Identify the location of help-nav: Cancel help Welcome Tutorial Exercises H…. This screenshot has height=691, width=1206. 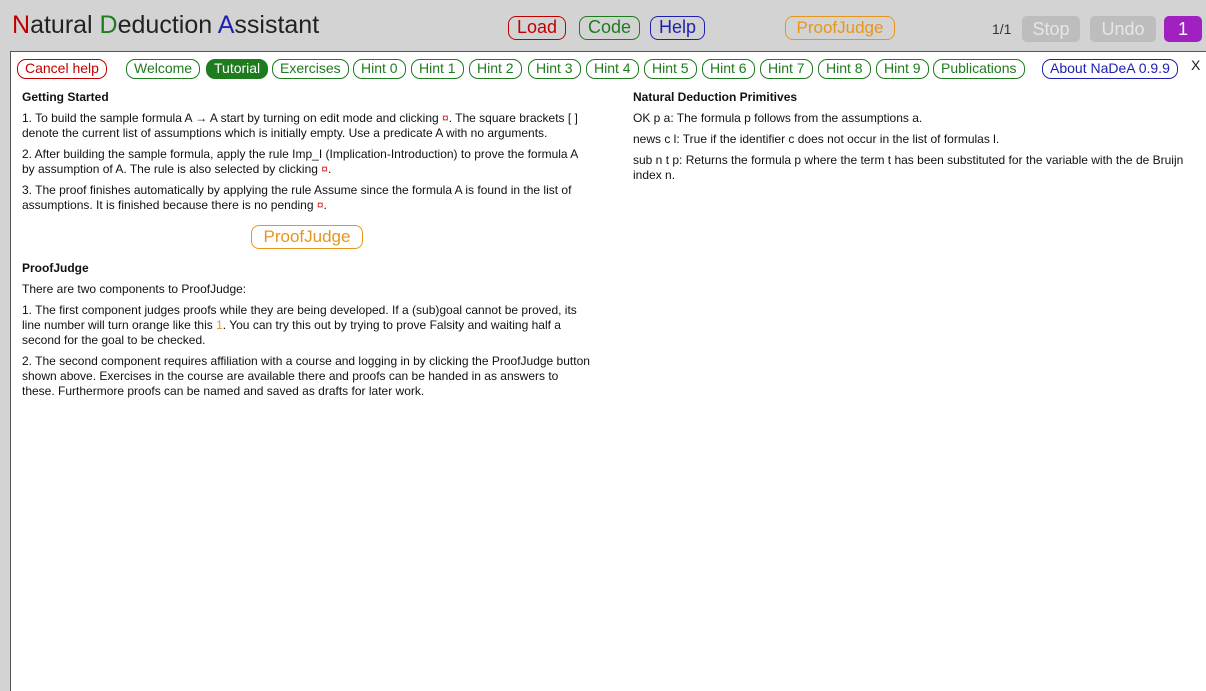
(607, 70).